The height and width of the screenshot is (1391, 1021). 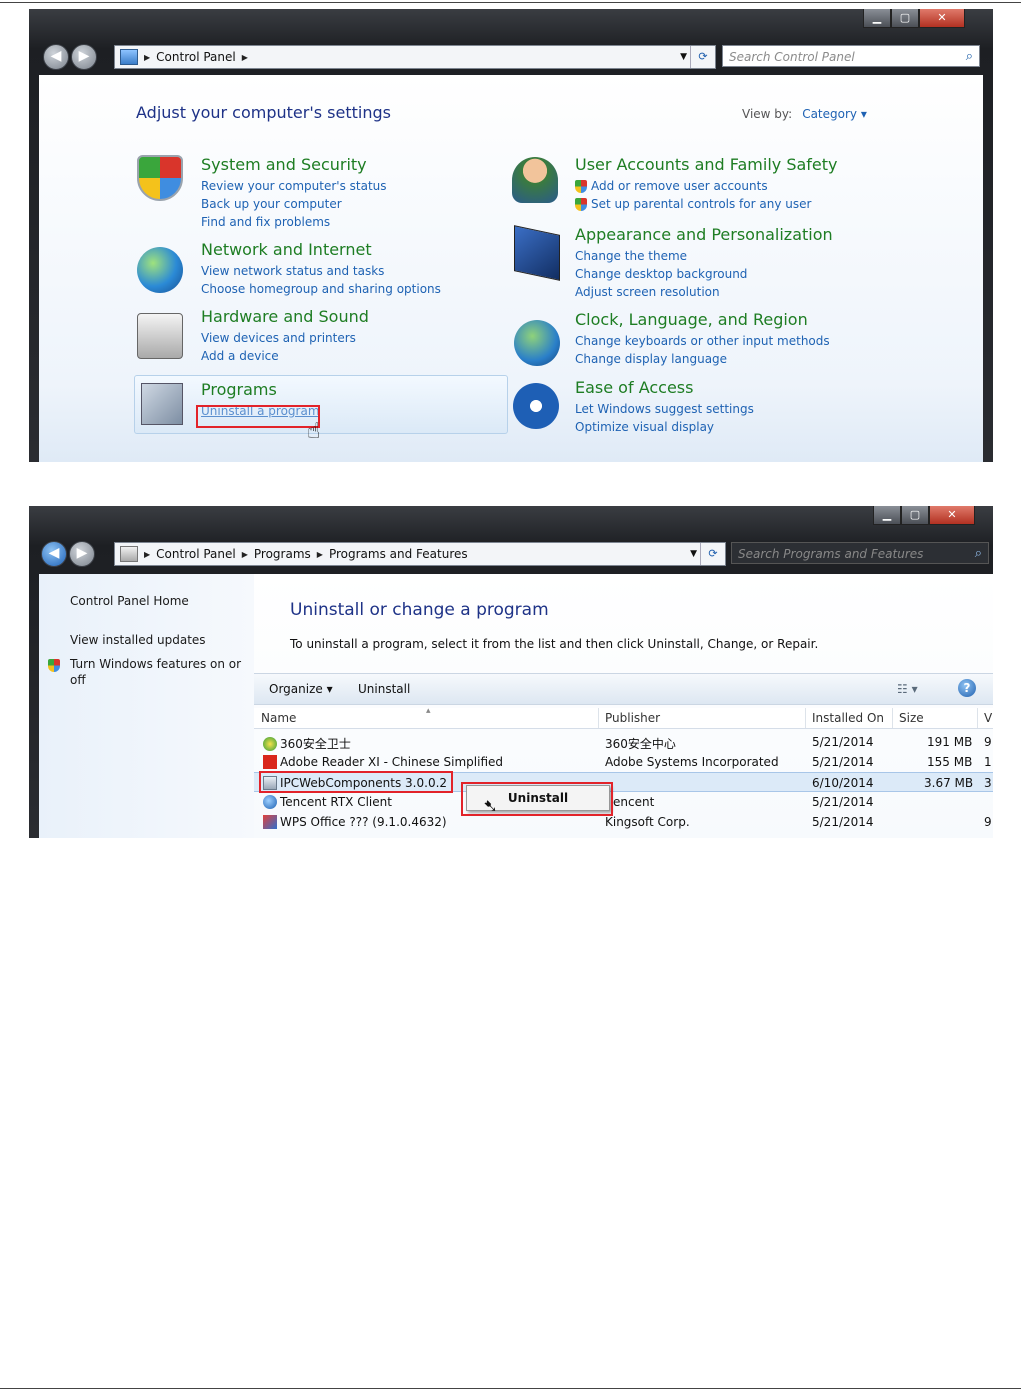 What do you see at coordinates (623, 742) in the screenshot?
I see `table-row: 360安全卫士 360安全中心 5/21/2014 191 MB 9` at bounding box center [623, 742].